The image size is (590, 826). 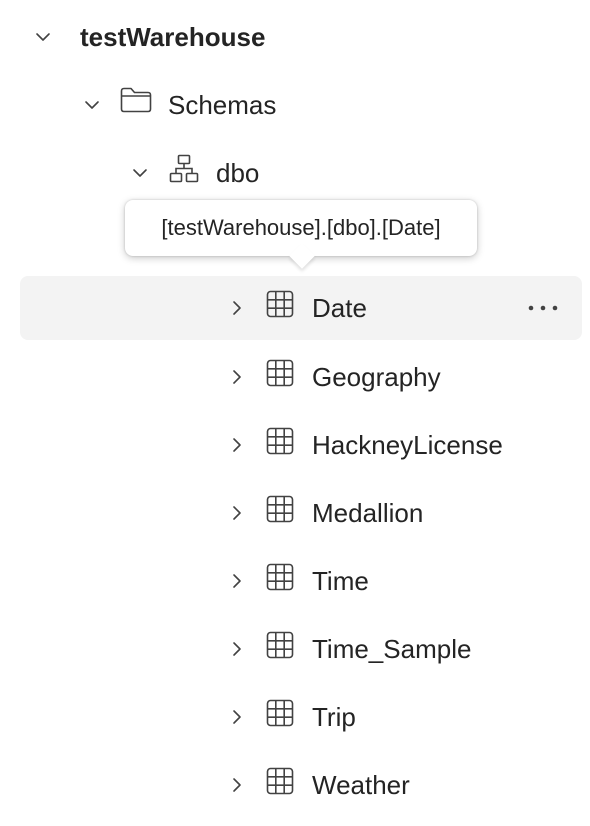 I want to click on table-label: Date, so click(x=339, y=308).